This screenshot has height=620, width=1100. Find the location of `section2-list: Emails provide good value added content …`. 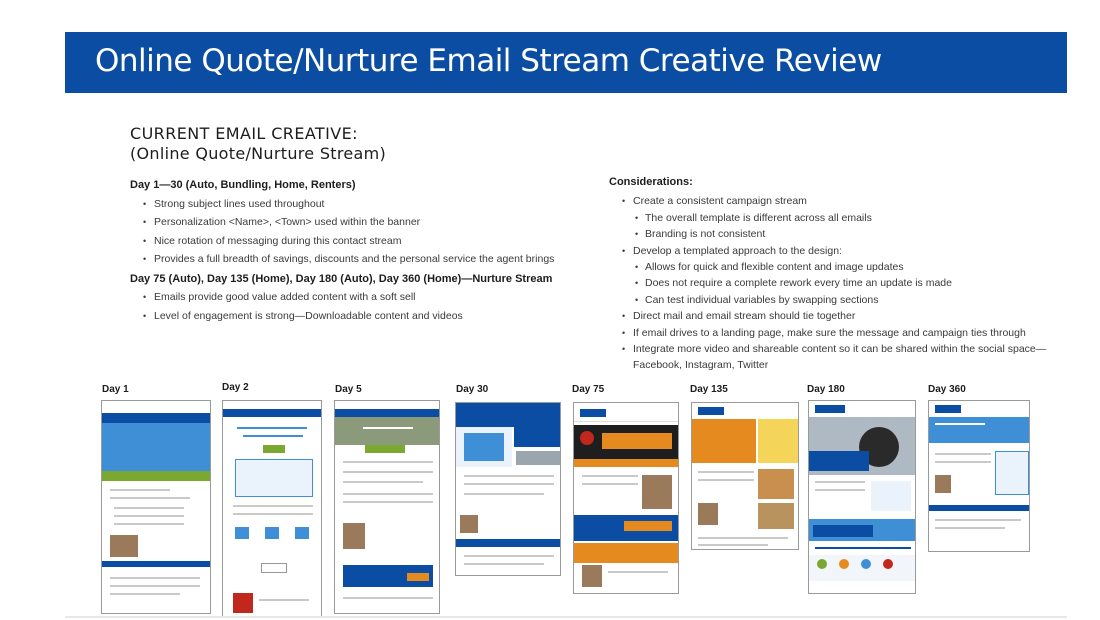

section2-list: Emails provide good value added content … is located at coordinates (342, 306).